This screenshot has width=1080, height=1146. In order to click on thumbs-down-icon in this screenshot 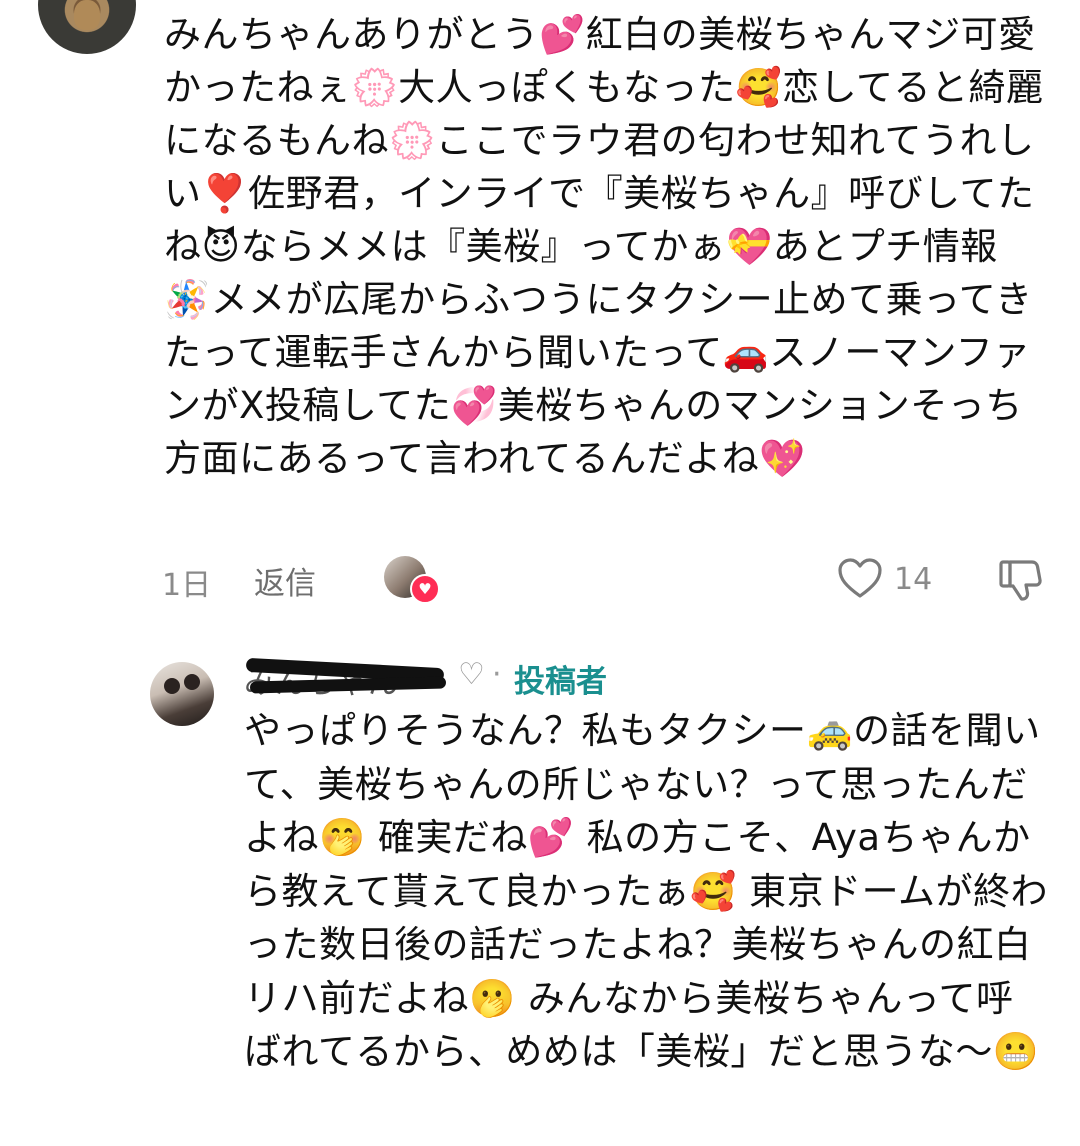, I will do `click(1020, 580)`.